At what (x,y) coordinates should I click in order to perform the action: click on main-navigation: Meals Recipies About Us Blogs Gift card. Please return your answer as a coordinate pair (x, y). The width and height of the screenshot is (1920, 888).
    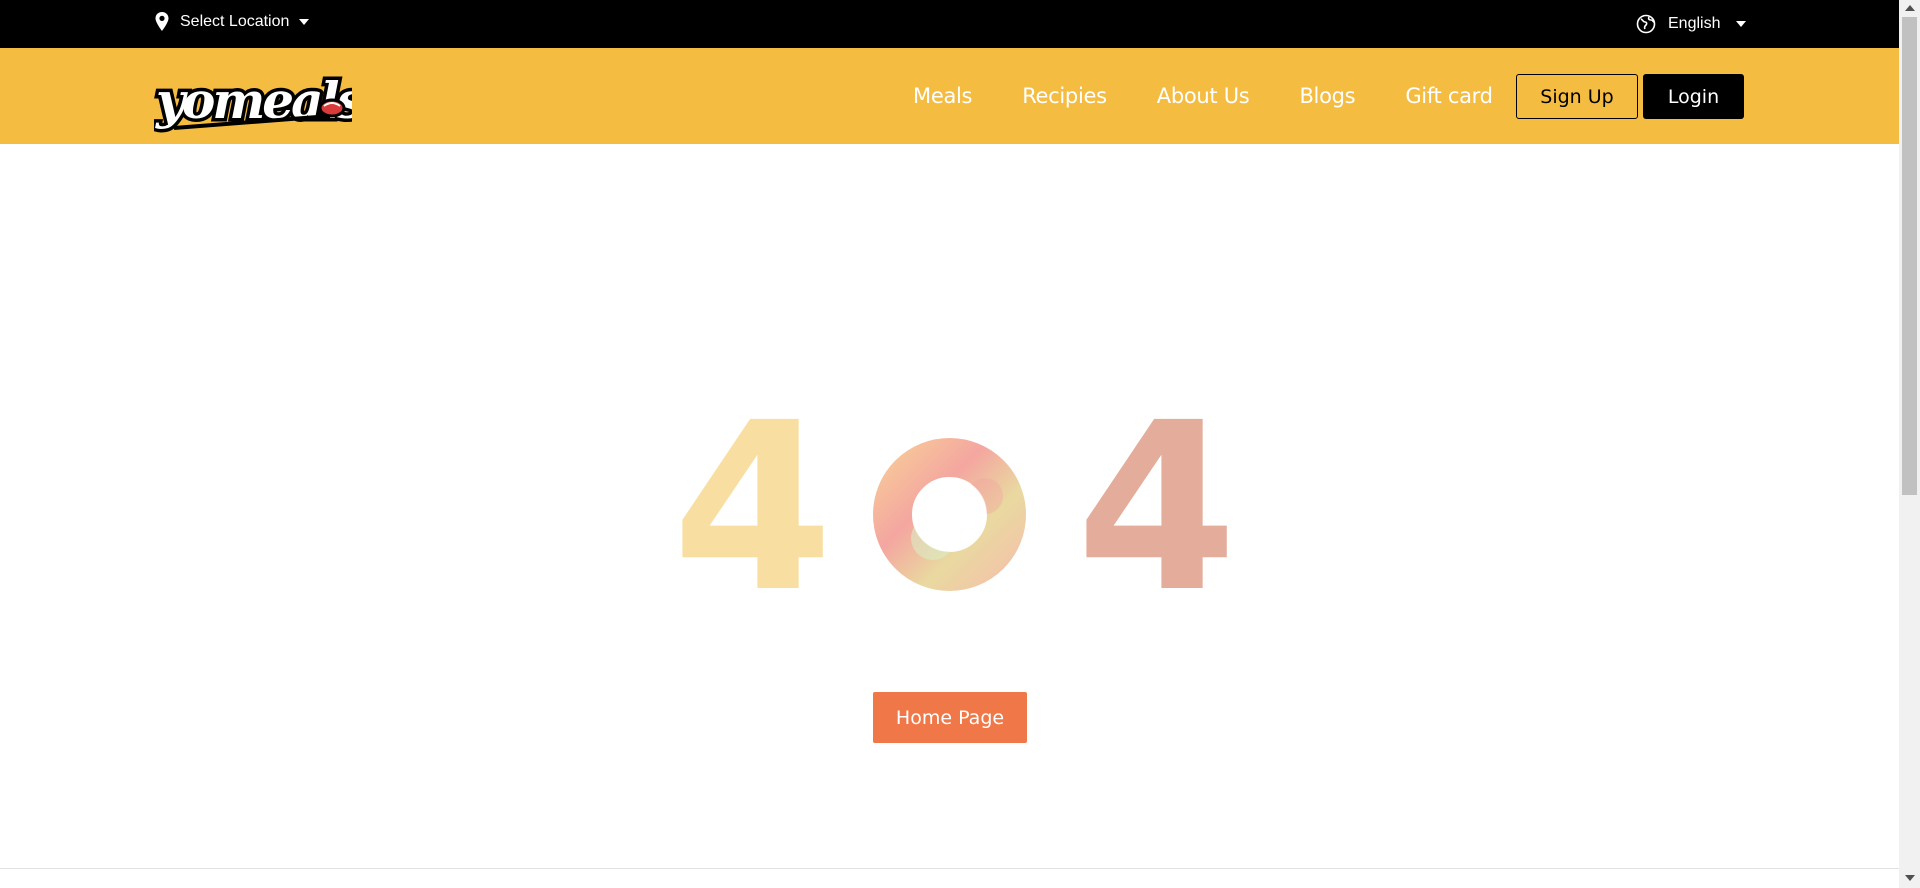
    Looking at the image, I should click on (1228, 96).